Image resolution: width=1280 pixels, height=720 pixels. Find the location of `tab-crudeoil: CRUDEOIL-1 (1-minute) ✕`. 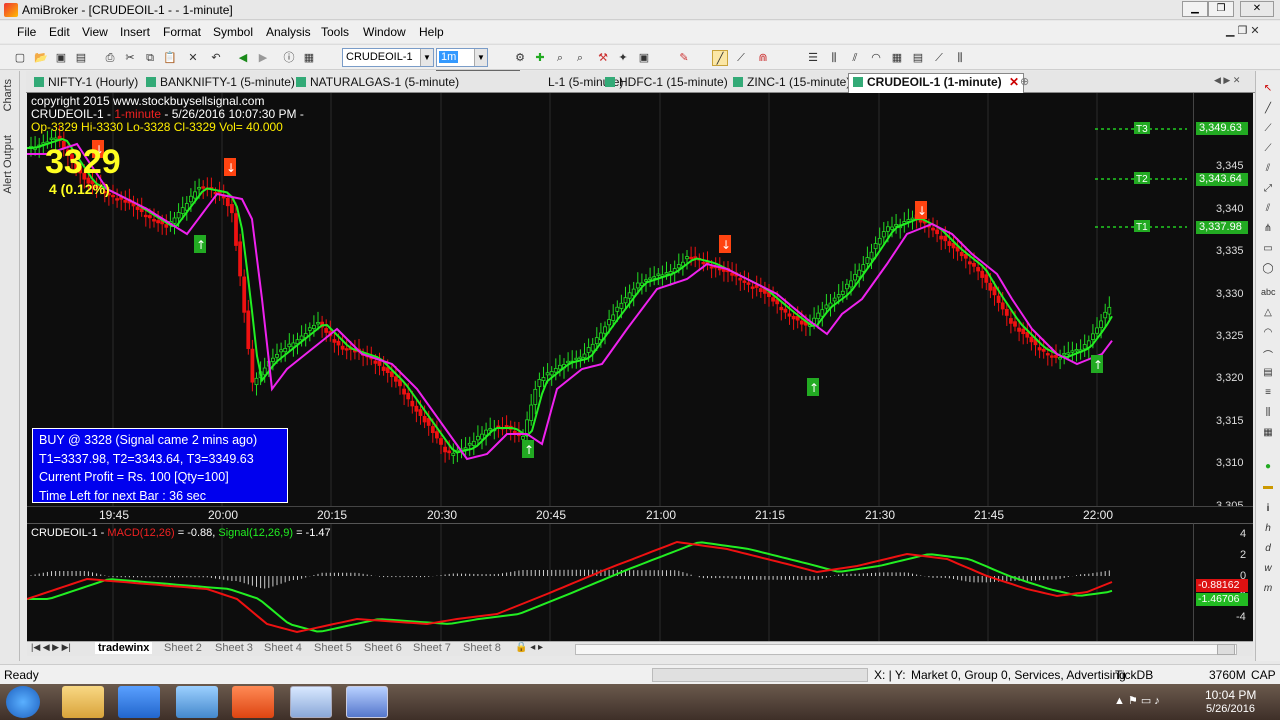

tab-crudeoil: CRUDEOIL-1 (1-minute) ✕ is located at coordinates (936, 83).